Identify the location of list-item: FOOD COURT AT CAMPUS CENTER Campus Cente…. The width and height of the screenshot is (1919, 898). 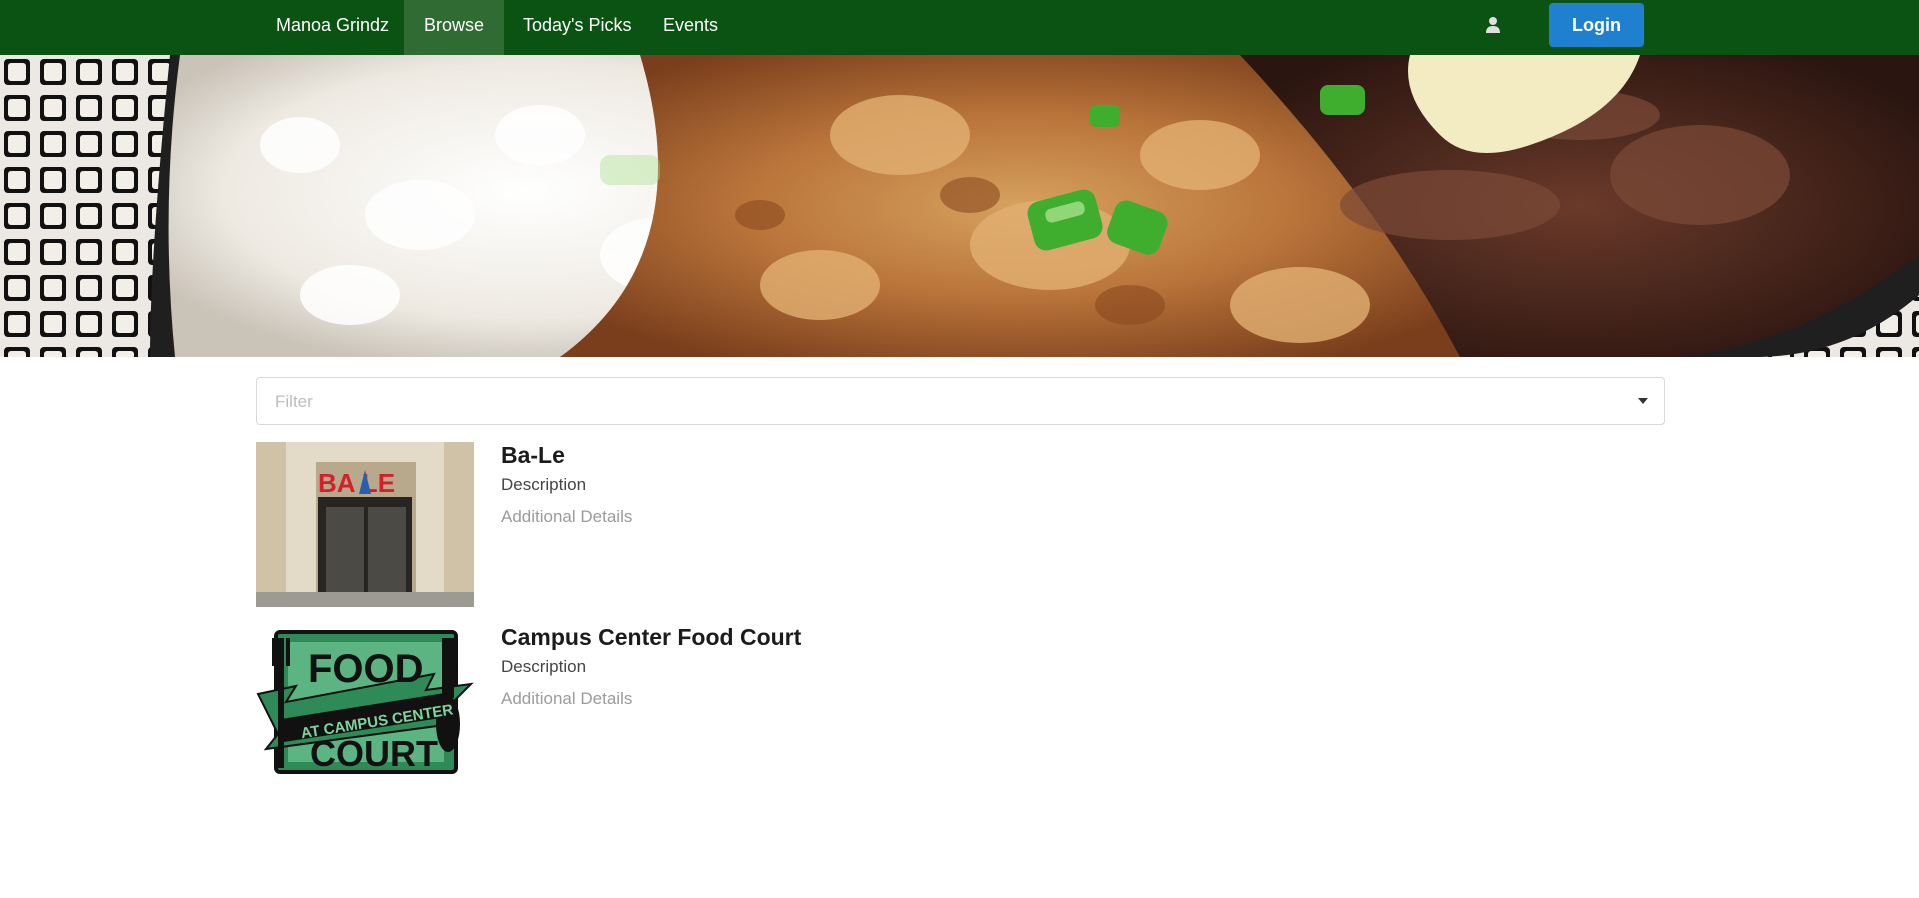
(960, 706).